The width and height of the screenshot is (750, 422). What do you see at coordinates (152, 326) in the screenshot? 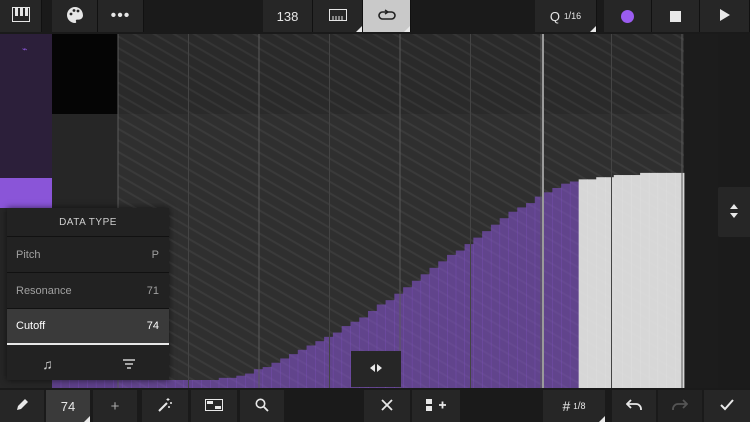
I see `item-value: 74` at bounding box center [152, 326].